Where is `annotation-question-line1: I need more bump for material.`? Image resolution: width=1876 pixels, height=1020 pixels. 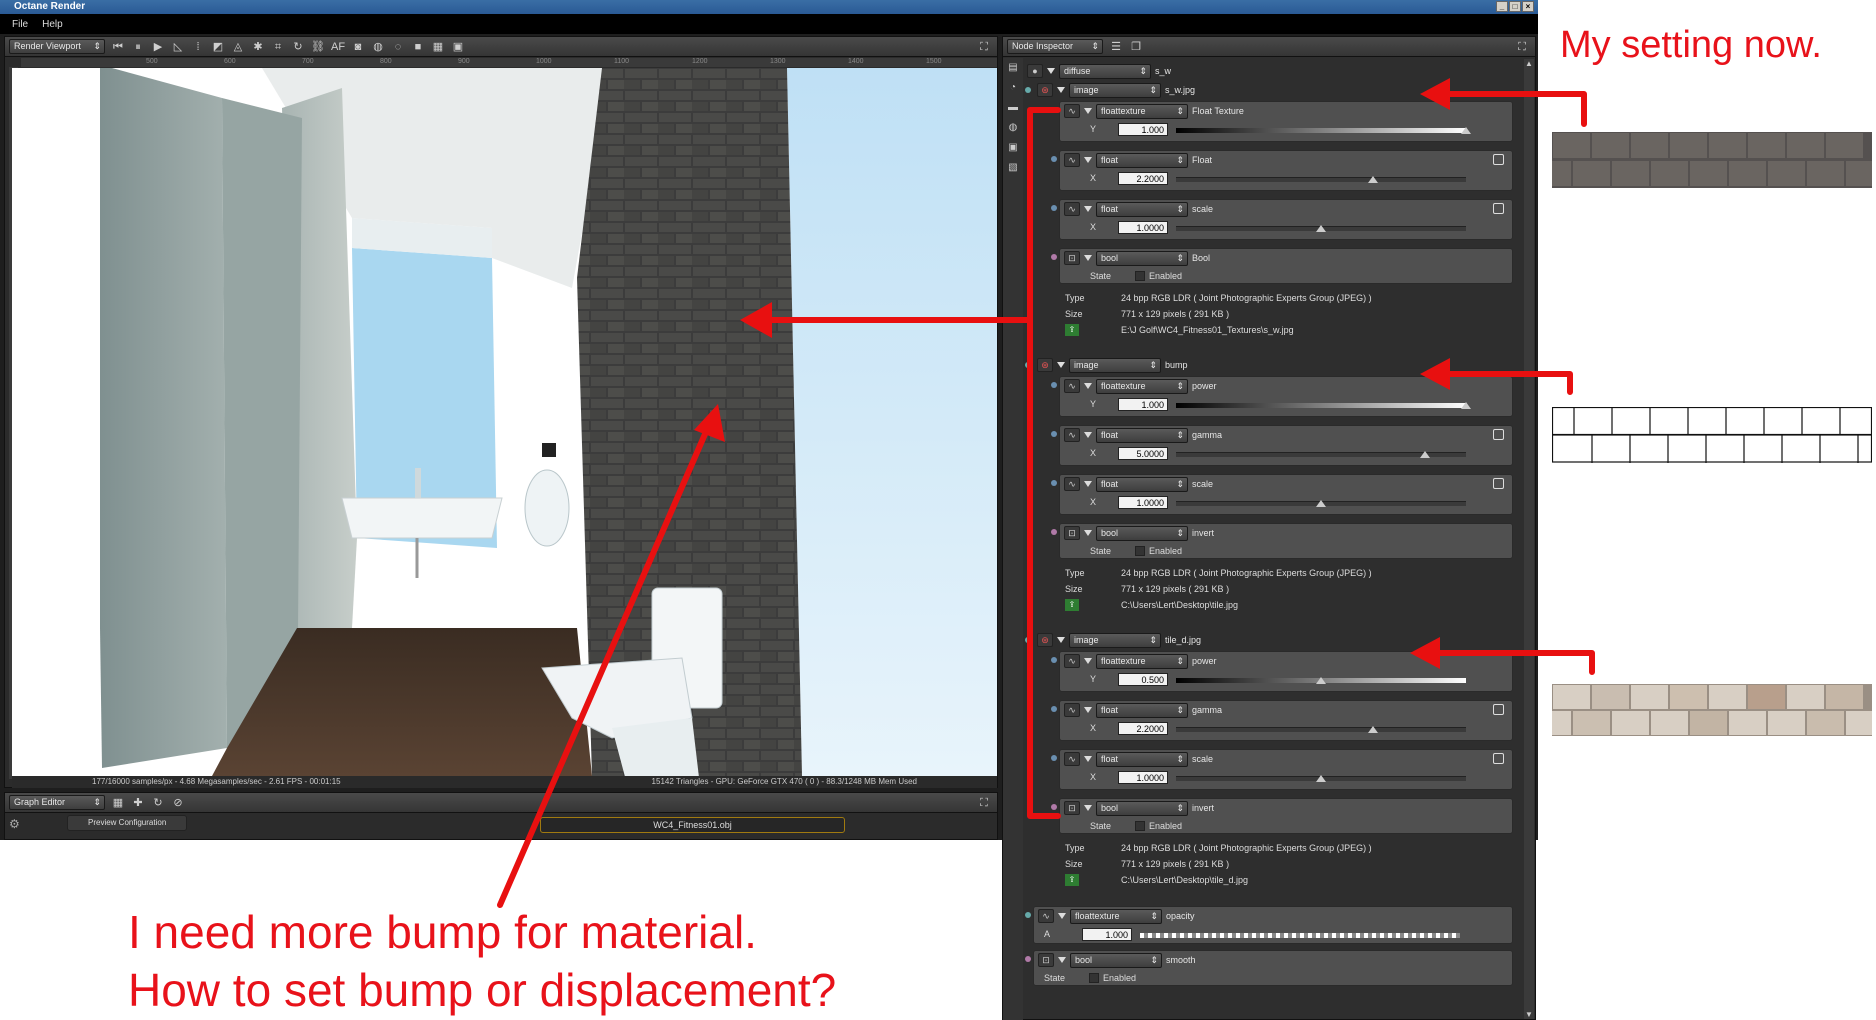
annotation-question-line1: I need more bump for material. is located at coordinates (442, 932).